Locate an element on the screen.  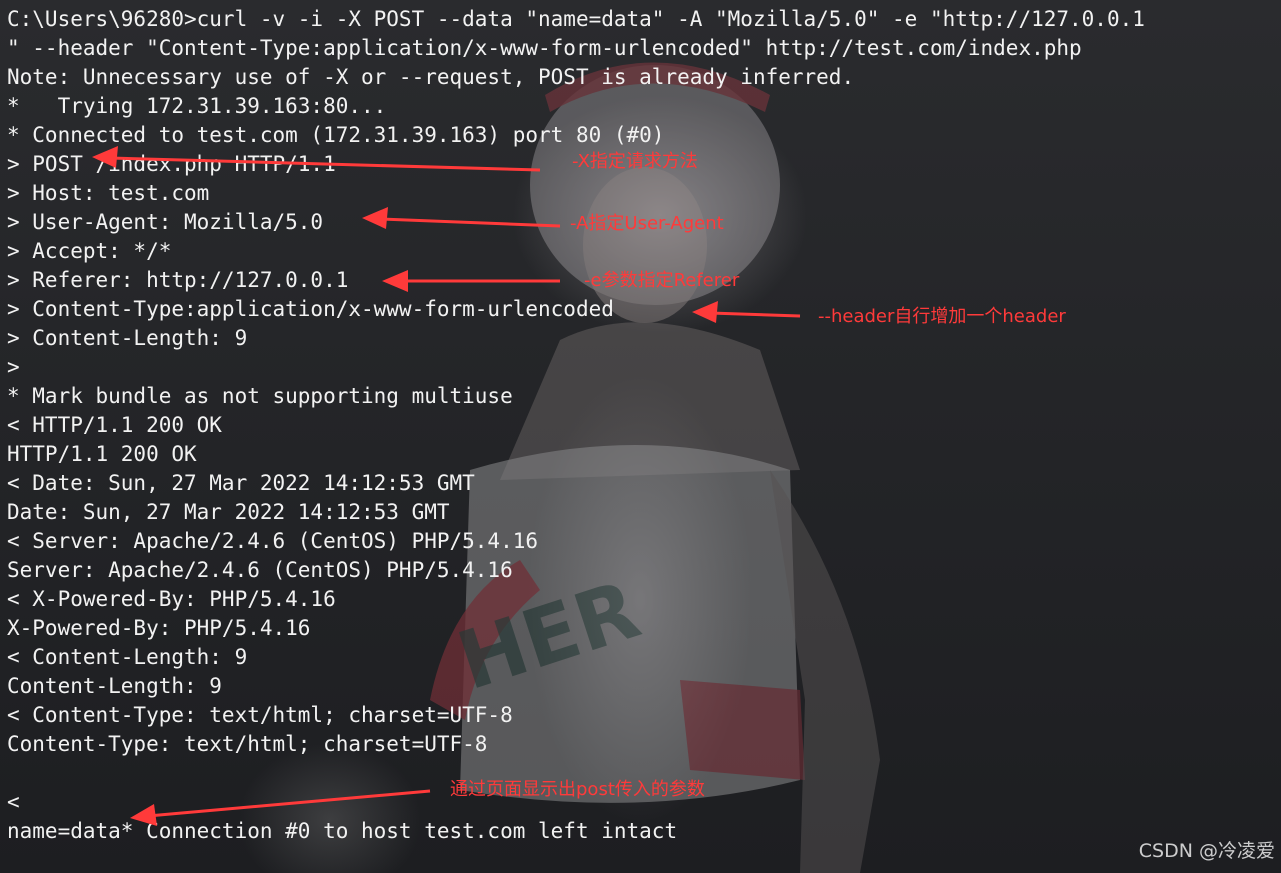
annotation-post-params: 通过页面显示出post传入的参数 is located at coordinates (577, 789).